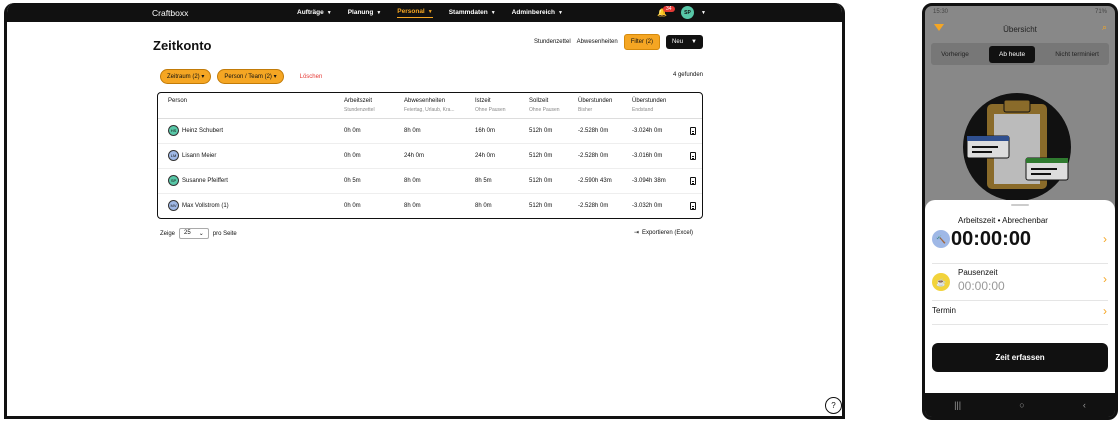  Describe the element at coordinates (168, 233) in the screenshot. I see `pager-prefix: Zeige` at that location.